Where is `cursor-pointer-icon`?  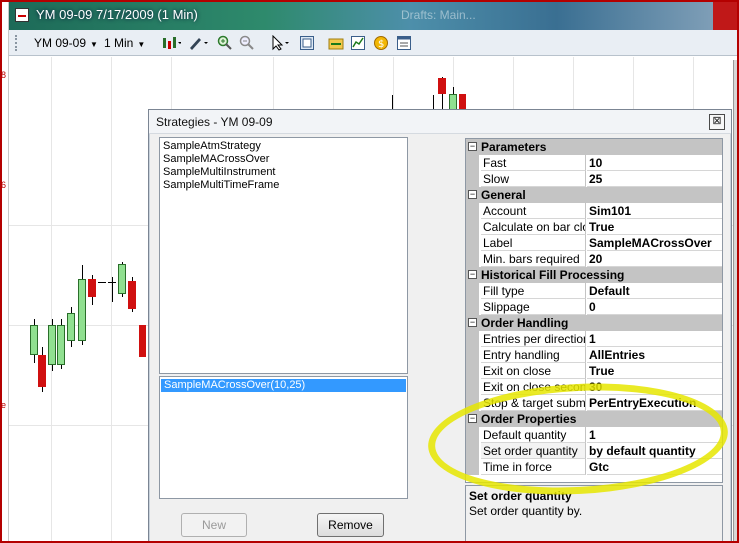
cursor-pointer-icon is located at coordinates (281, 42).